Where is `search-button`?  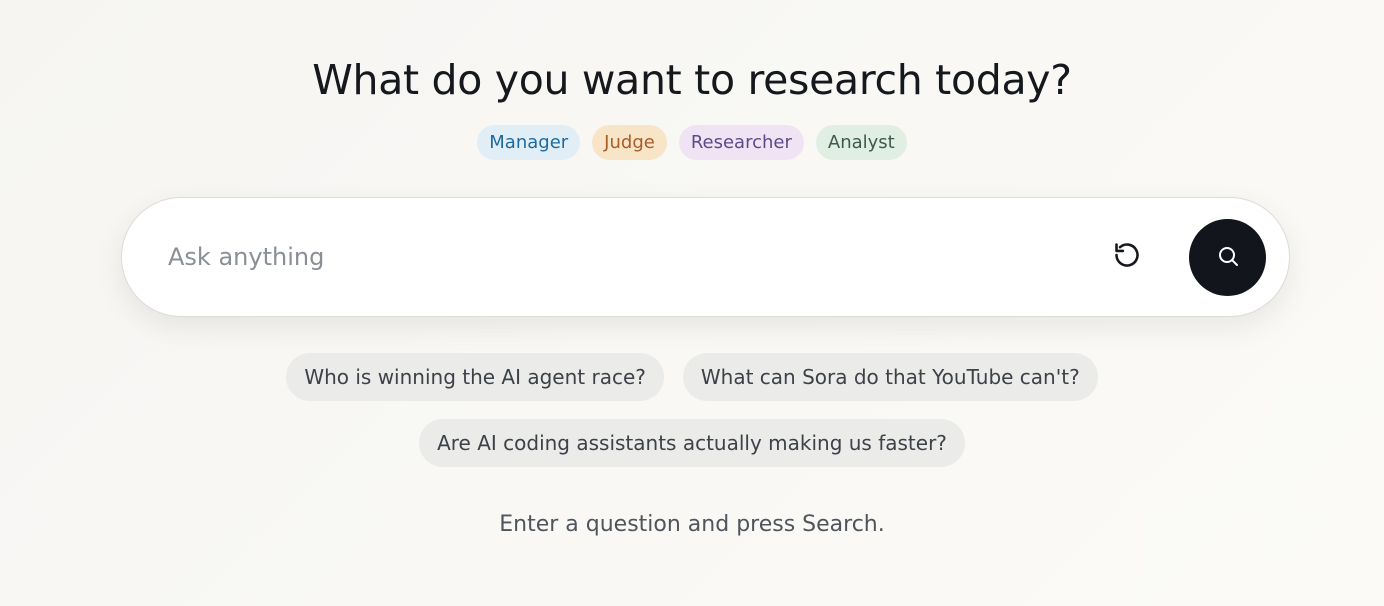 search-button is located at coordinates (1227, 257).